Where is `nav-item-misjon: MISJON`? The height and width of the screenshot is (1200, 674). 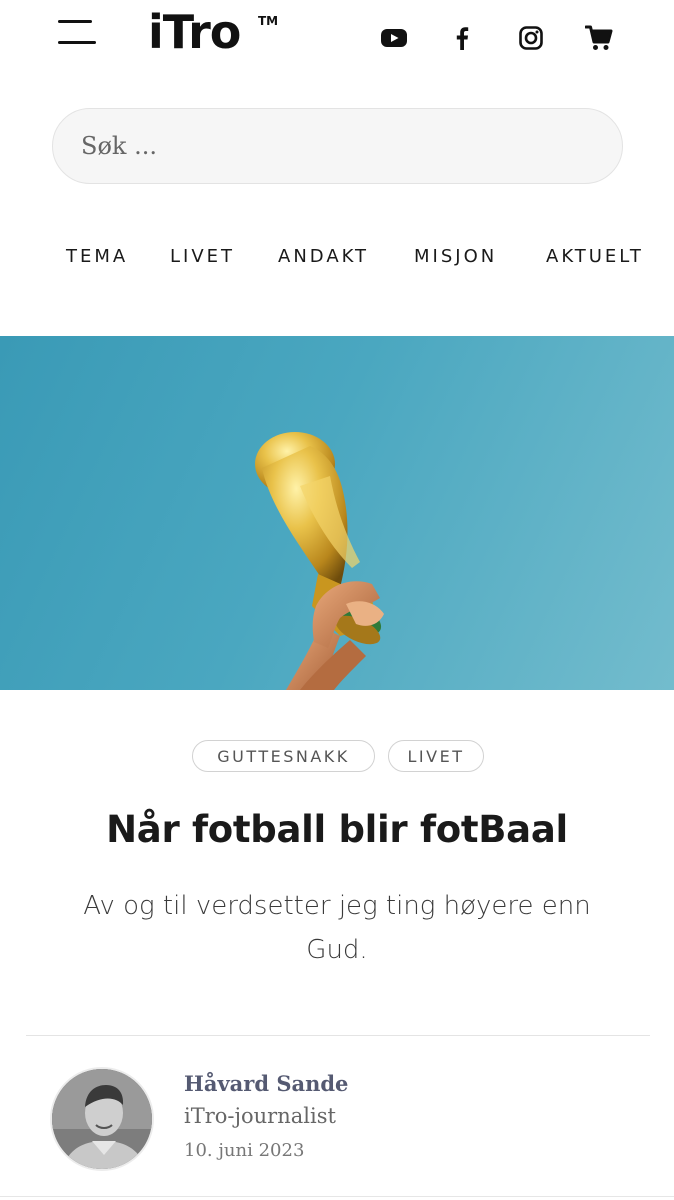 nav-item-misjon: MISJON is located at coordinates (455, 256).